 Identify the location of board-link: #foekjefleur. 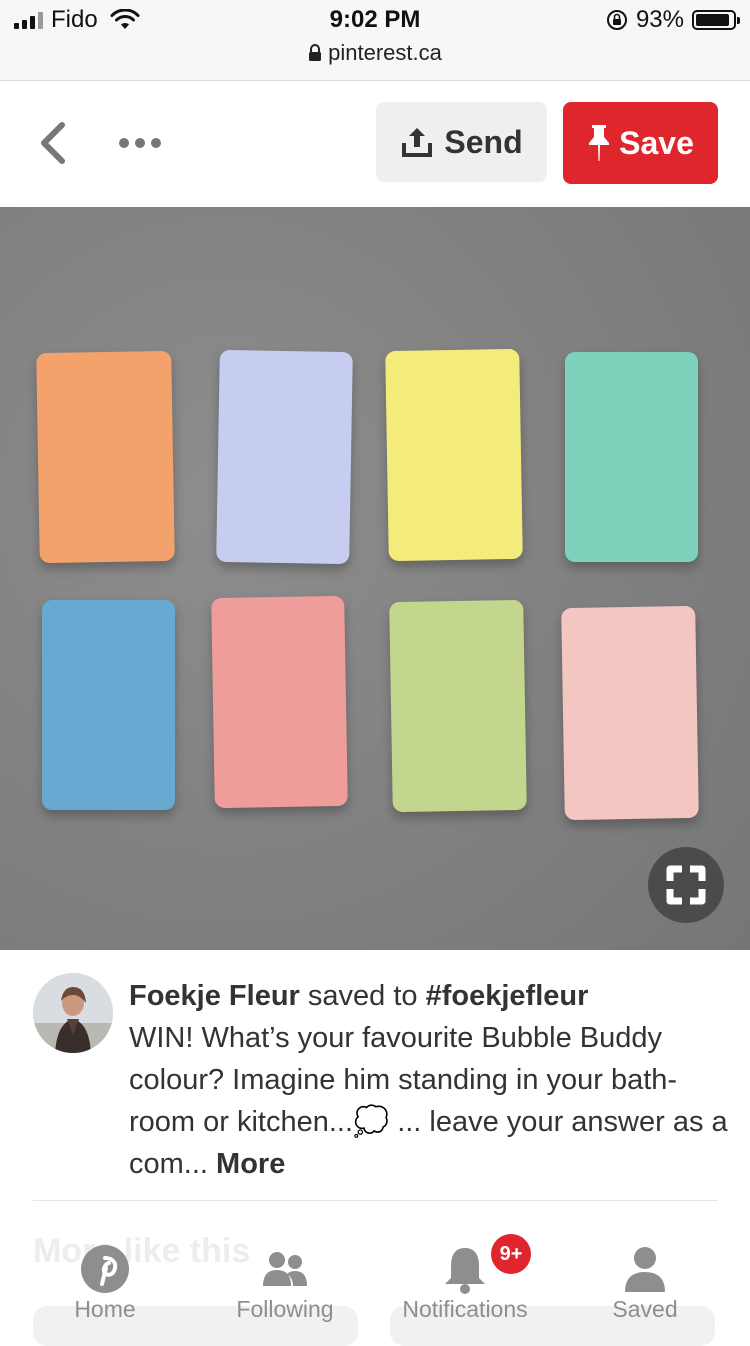
(507, 996).